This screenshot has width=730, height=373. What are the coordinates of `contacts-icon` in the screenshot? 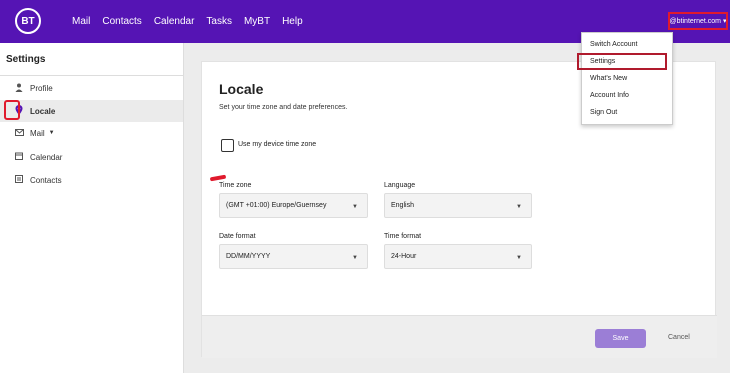 It's located at (19, 180).